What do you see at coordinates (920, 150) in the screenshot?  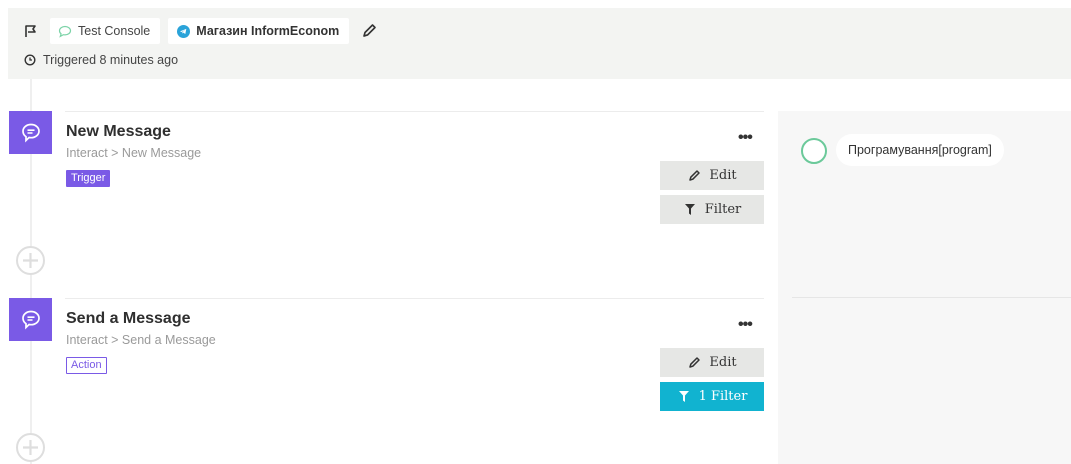 I see `variable-chip: Програмування[program]` at bounding box center [920, 150].